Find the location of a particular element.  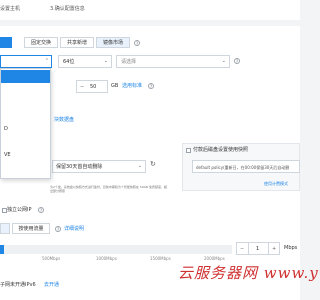

plus-button: + is located at coordinates (274, 249).